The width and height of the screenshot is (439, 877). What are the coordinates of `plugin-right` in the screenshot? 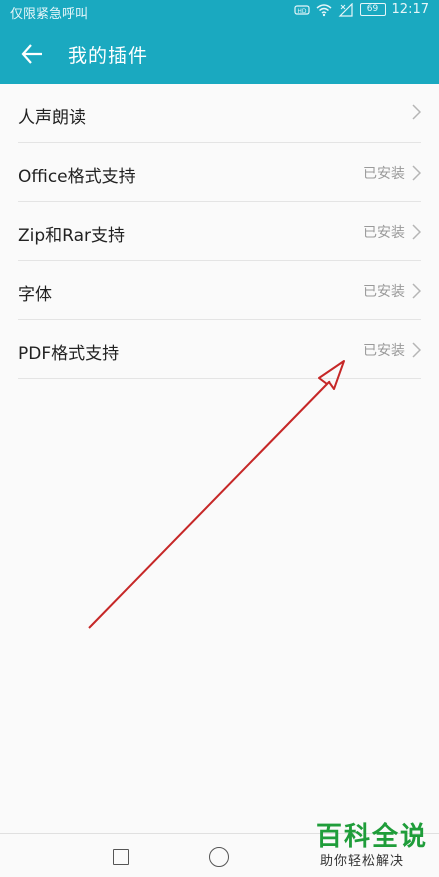 It's located at (413, 112).